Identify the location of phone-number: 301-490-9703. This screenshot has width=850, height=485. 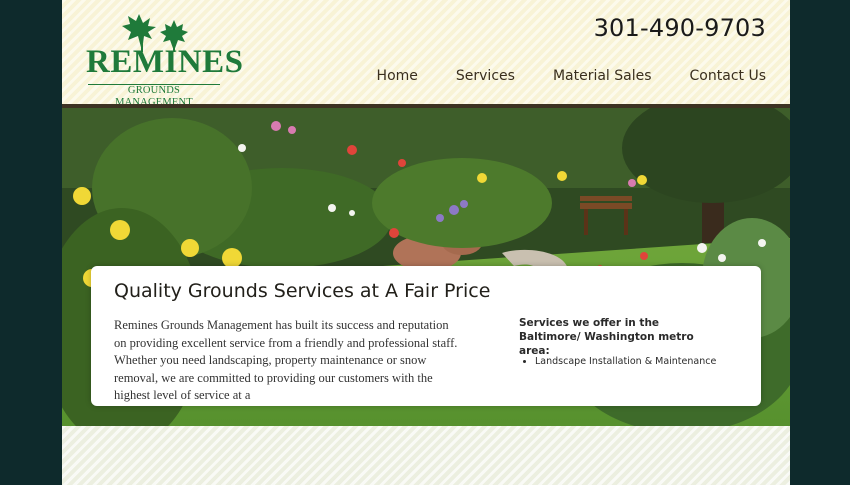
(680, 28).